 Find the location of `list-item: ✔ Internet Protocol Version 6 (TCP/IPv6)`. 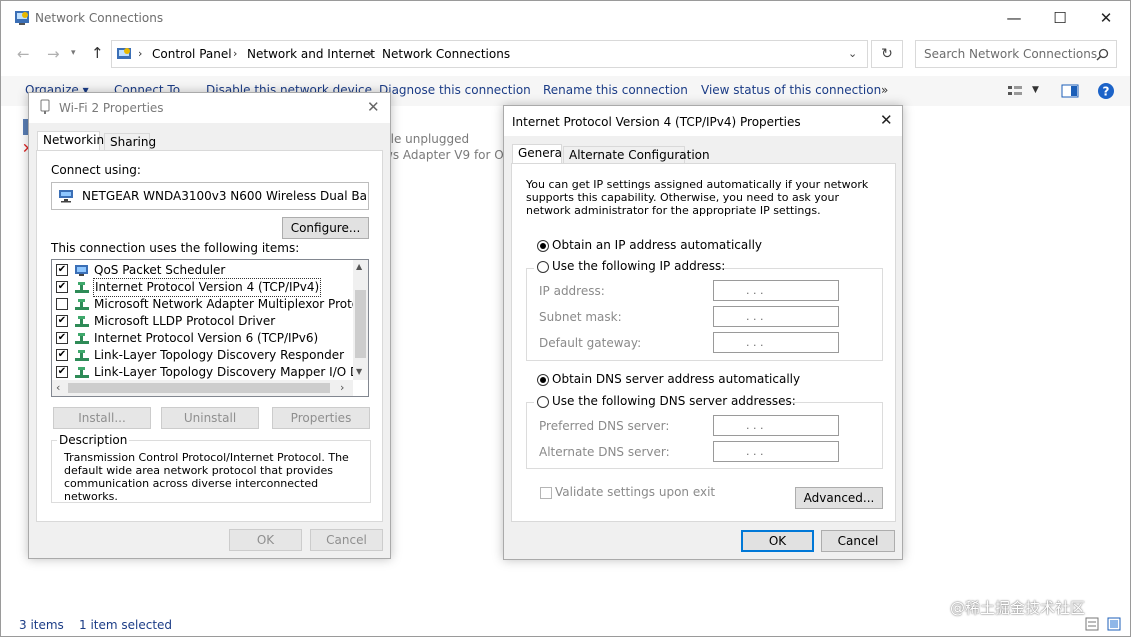

list-item: ✔ Internet Protocol Version 6 (TCP/IPv6) is located at coordinates (202, 338).